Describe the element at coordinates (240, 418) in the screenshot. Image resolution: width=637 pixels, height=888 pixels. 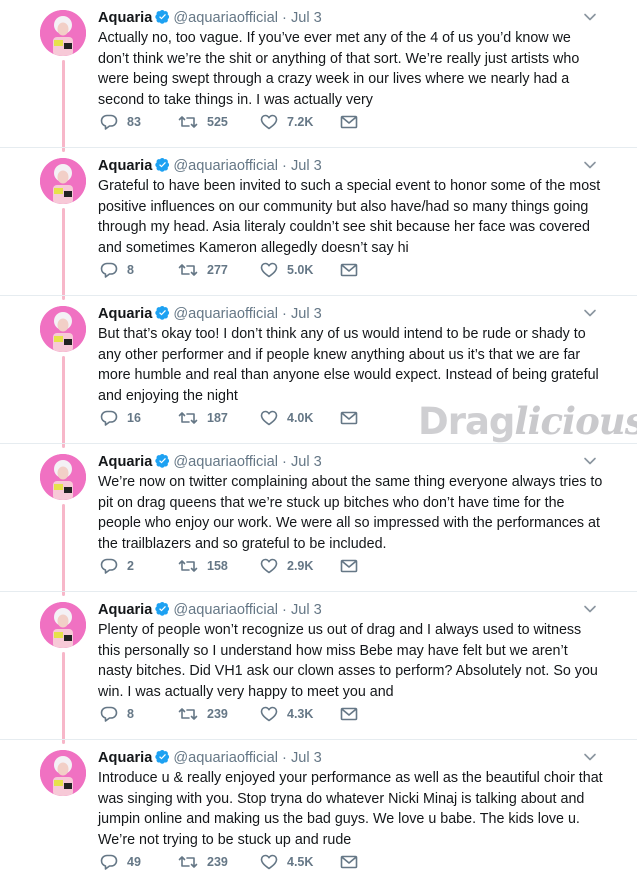
I see `tweet-actions: 16 187 4.0K` at that location.